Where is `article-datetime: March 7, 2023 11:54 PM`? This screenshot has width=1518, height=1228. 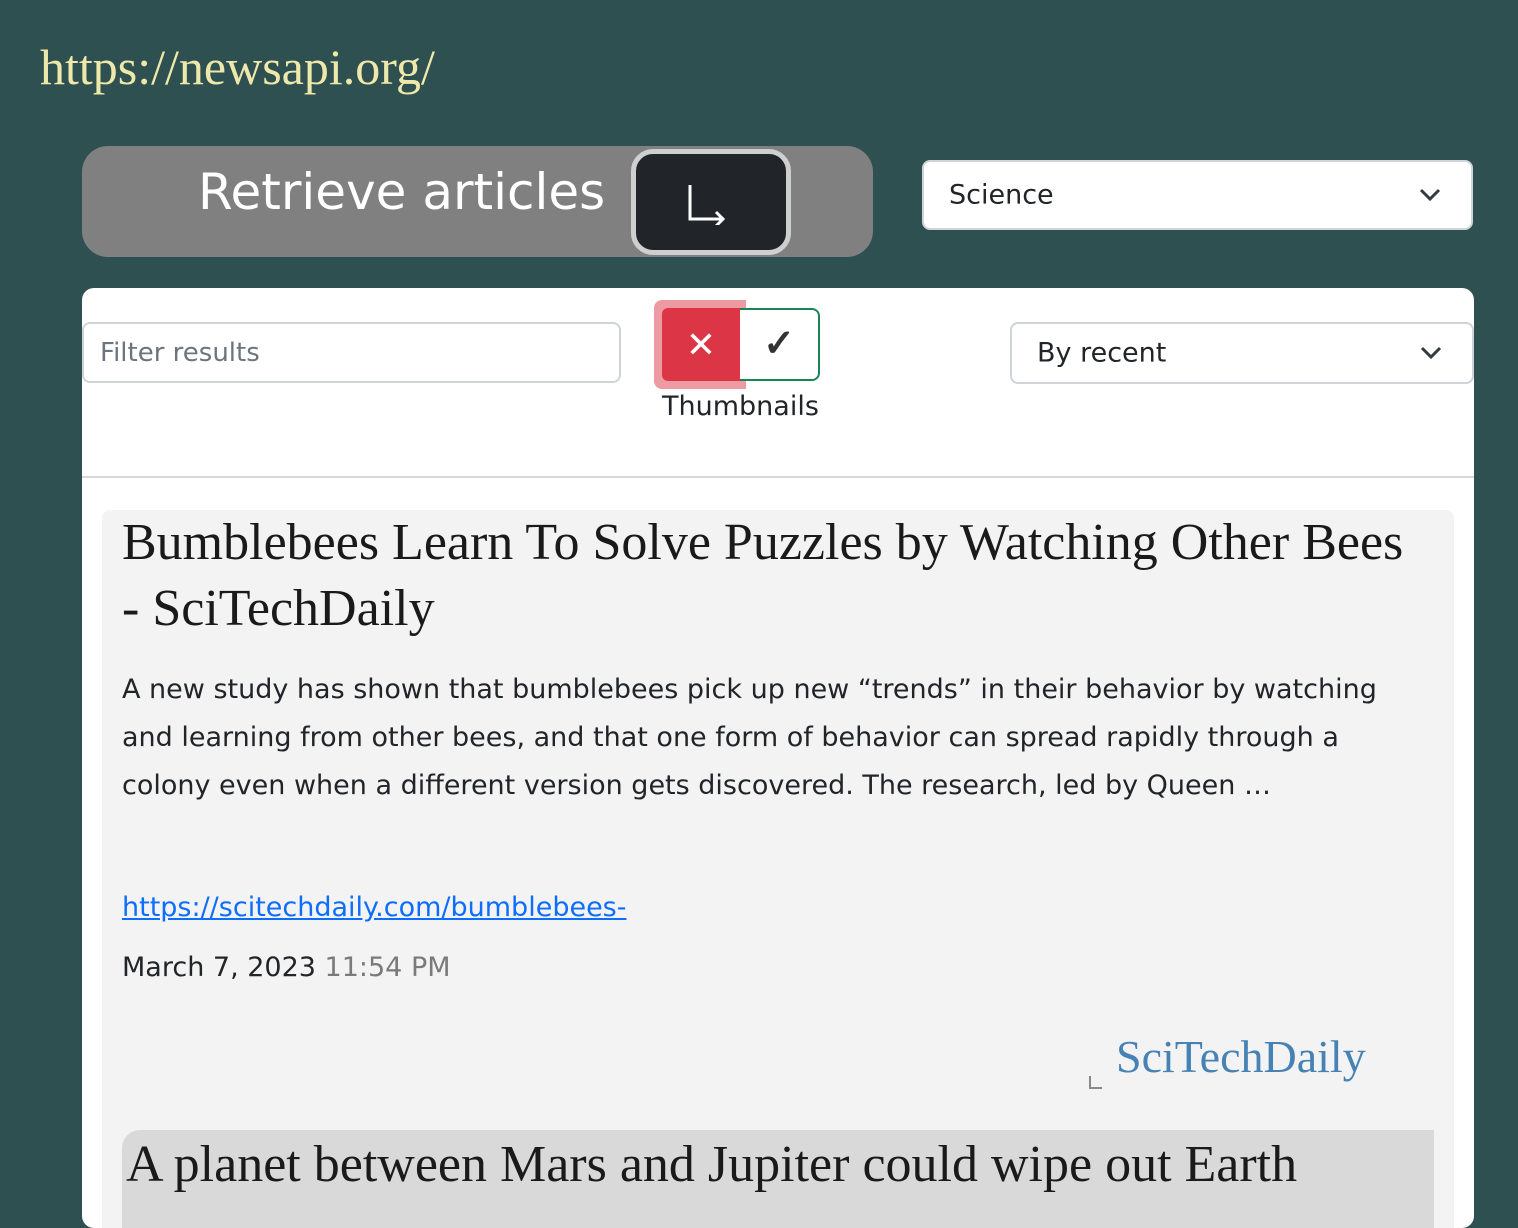 article-datetime: March 7, 2023 11:54 PM is located at coordinates (286, 967).